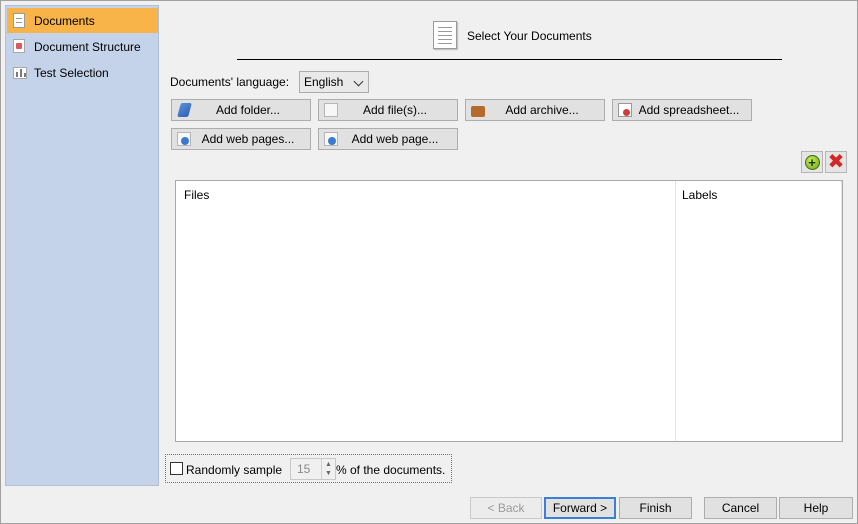 This screenshot has width=858, height=524. I want to click on archive-icon, so click(478, 111).